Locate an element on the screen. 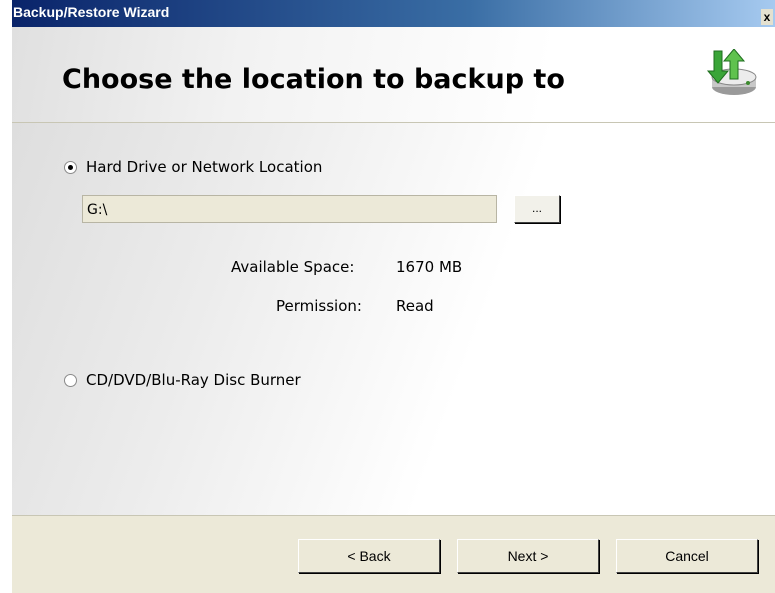  permission-label: Permission: is located at coordinates (319, 306).